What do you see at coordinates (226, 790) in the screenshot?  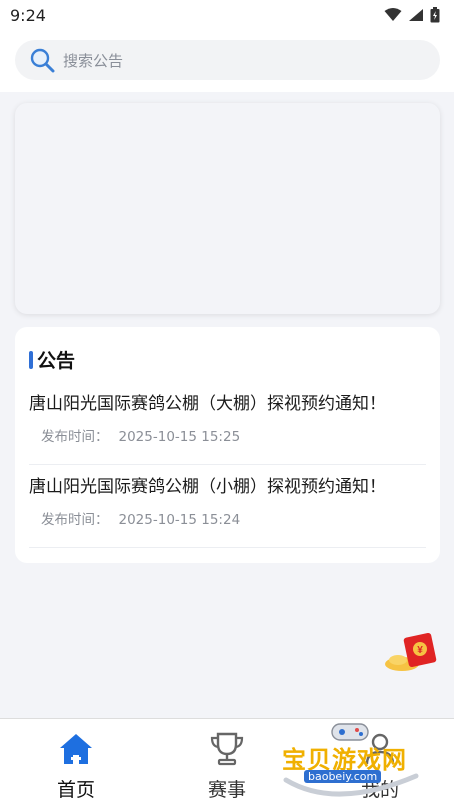 I see `tab-label: 赛事` at bounding box center [226, 790].